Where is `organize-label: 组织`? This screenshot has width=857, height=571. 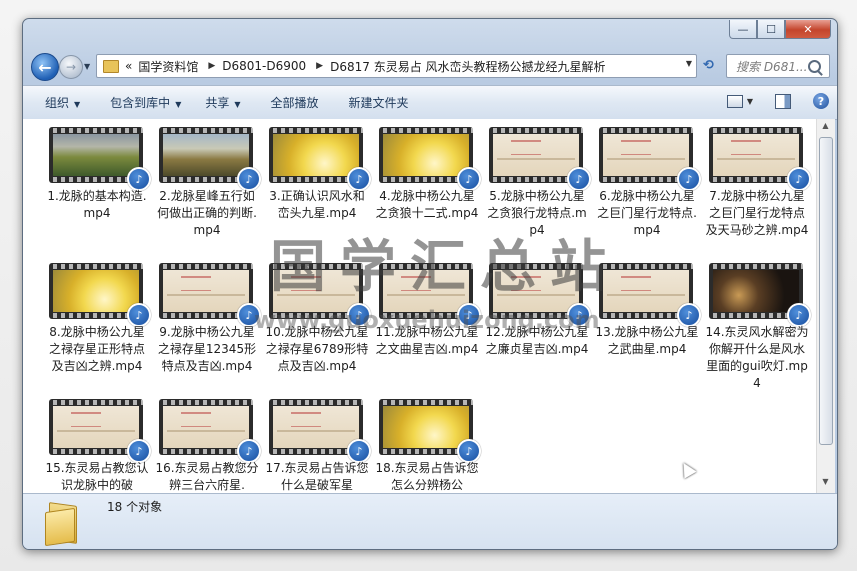 organize-label: 组织 is located at coordinates (57, 103).